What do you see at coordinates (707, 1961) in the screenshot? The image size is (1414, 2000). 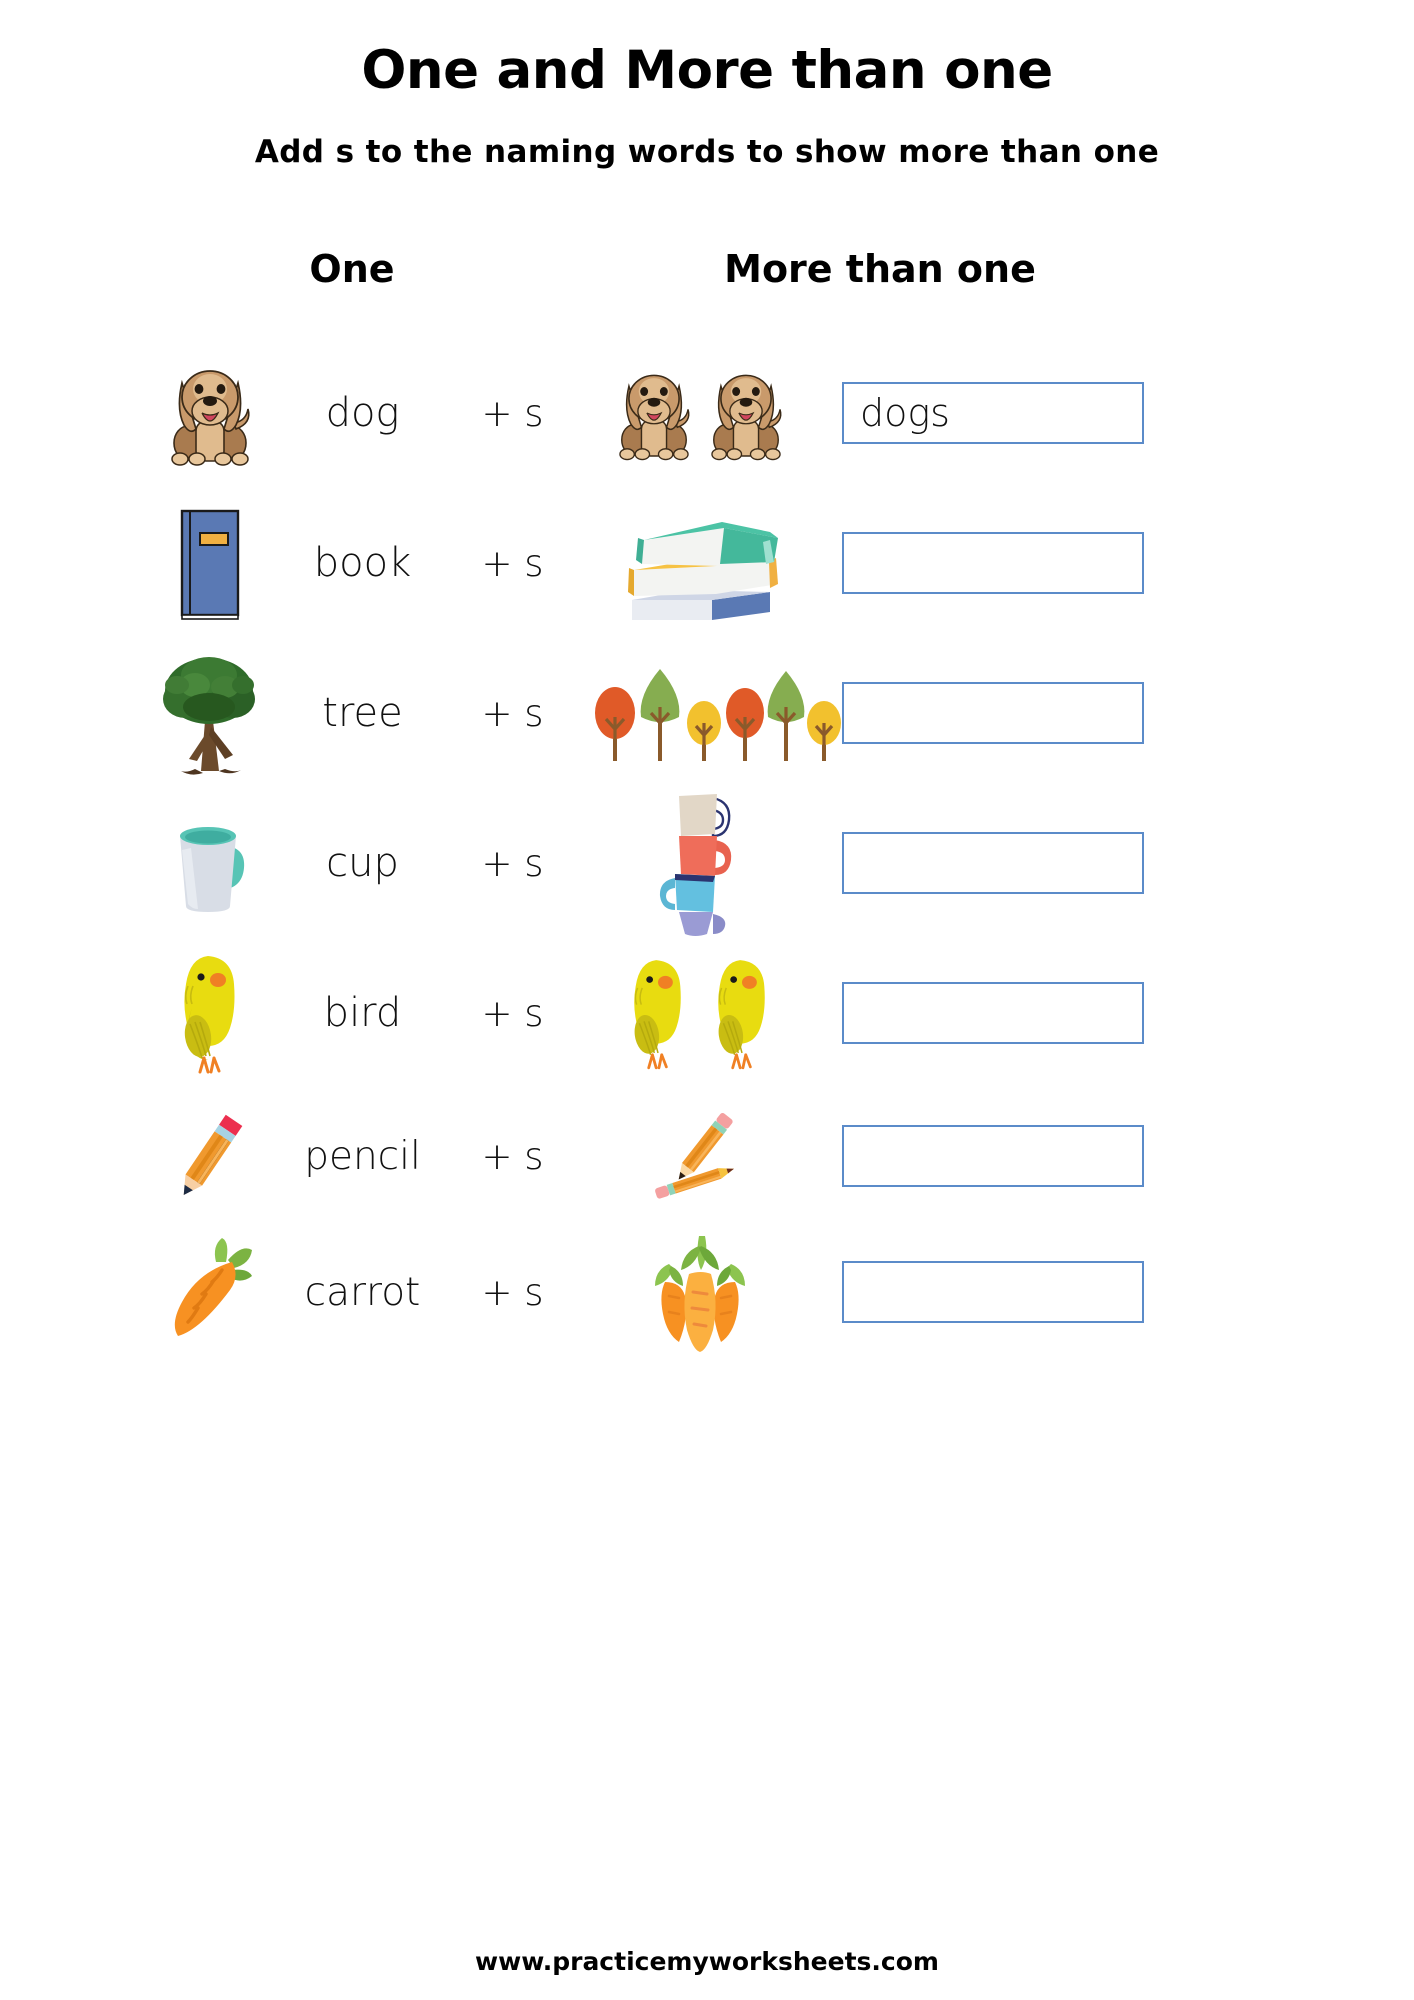 I see `footer-url: www.practicemyworksheets.com` at bounding box center [707, 1961].